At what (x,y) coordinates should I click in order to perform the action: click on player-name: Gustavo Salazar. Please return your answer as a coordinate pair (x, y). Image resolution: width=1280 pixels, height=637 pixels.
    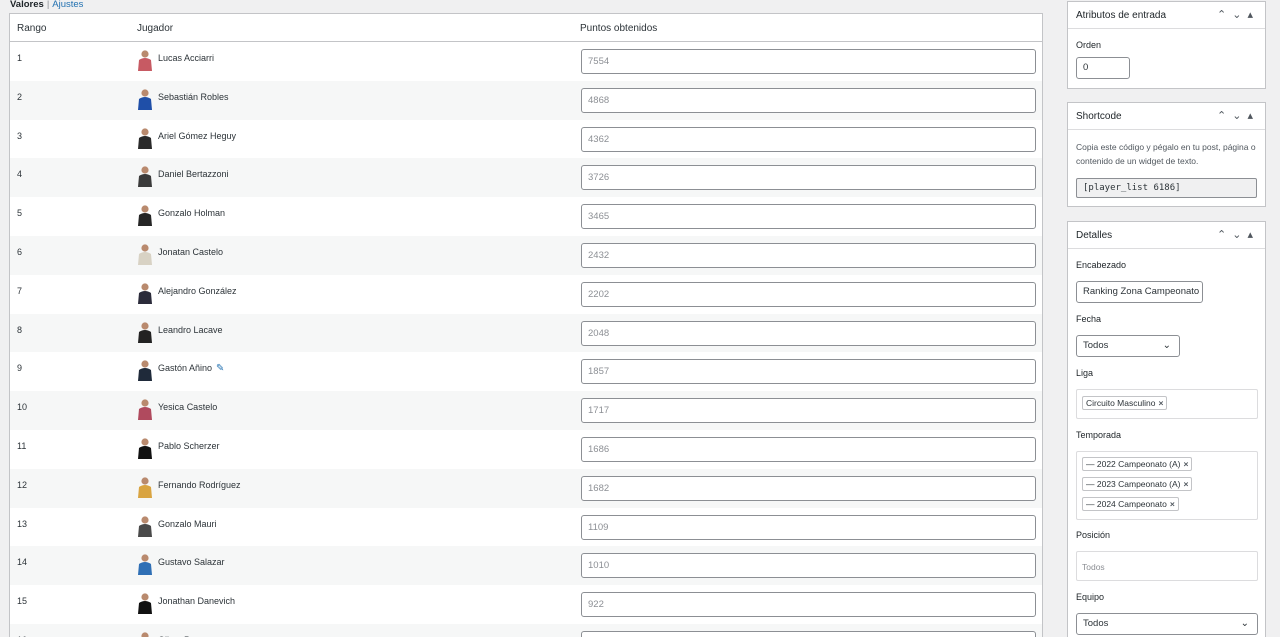
    Looking at the image, I should click on (191, 562).